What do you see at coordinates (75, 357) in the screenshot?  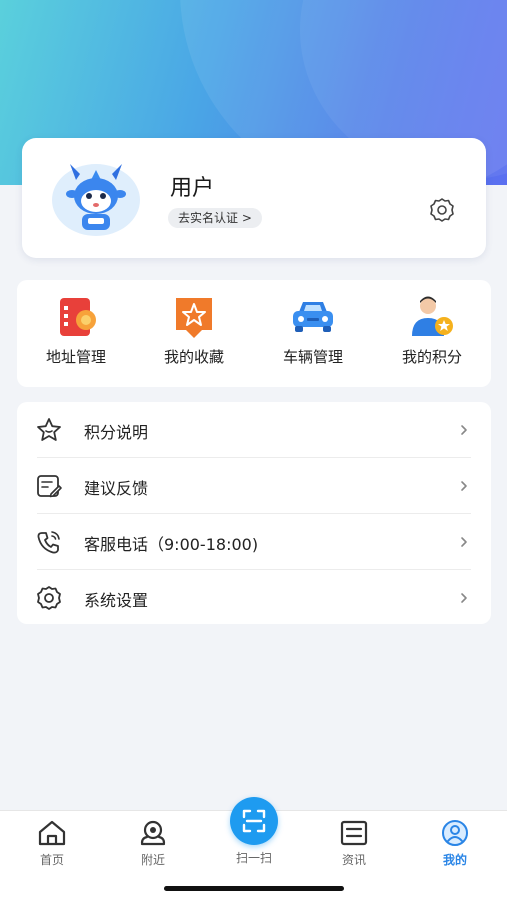 I see `quick-action-label: 地址管理` at bounding box center [75, 357].